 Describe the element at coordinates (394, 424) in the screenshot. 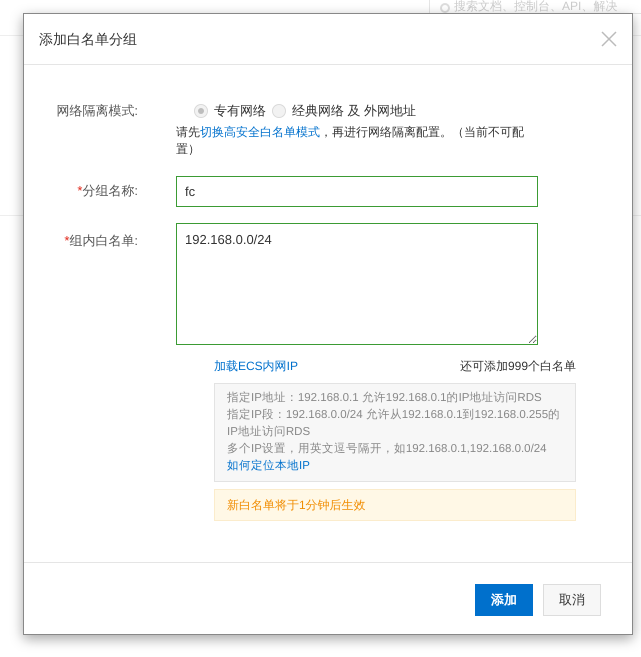

I see `help-text: 指定IP段：192.168.0.0/24 允许从192.168.0.1到192.168.0.255的IP地址访问RDS` at that location.